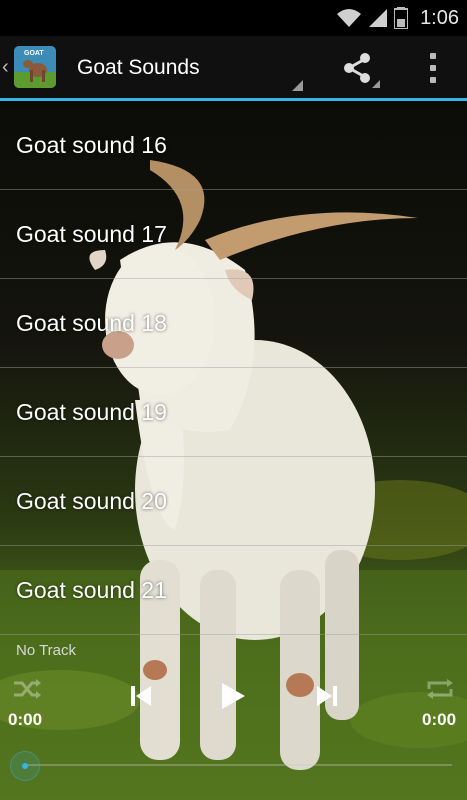  Describe the element at coordinates (440, 689) in the screenshot. I see `repeat-icon` at that location.